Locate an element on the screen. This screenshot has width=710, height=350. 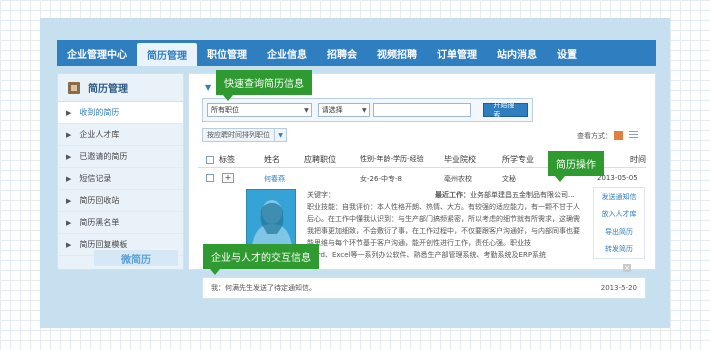
candidate-basic: 女-26-中专-8 is located at coordinates (381, 179).